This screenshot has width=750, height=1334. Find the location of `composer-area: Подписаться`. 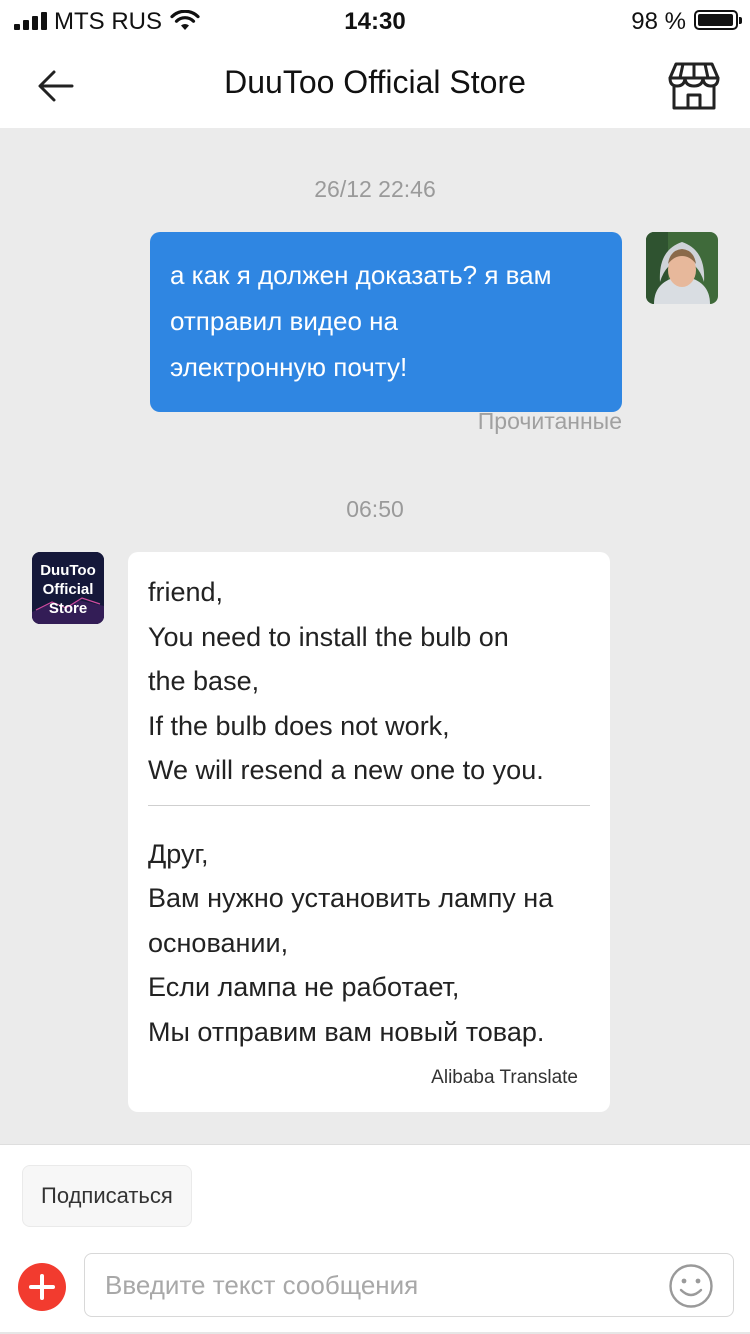

composer-area: Подписаться is located at coordinates (375, 1239).